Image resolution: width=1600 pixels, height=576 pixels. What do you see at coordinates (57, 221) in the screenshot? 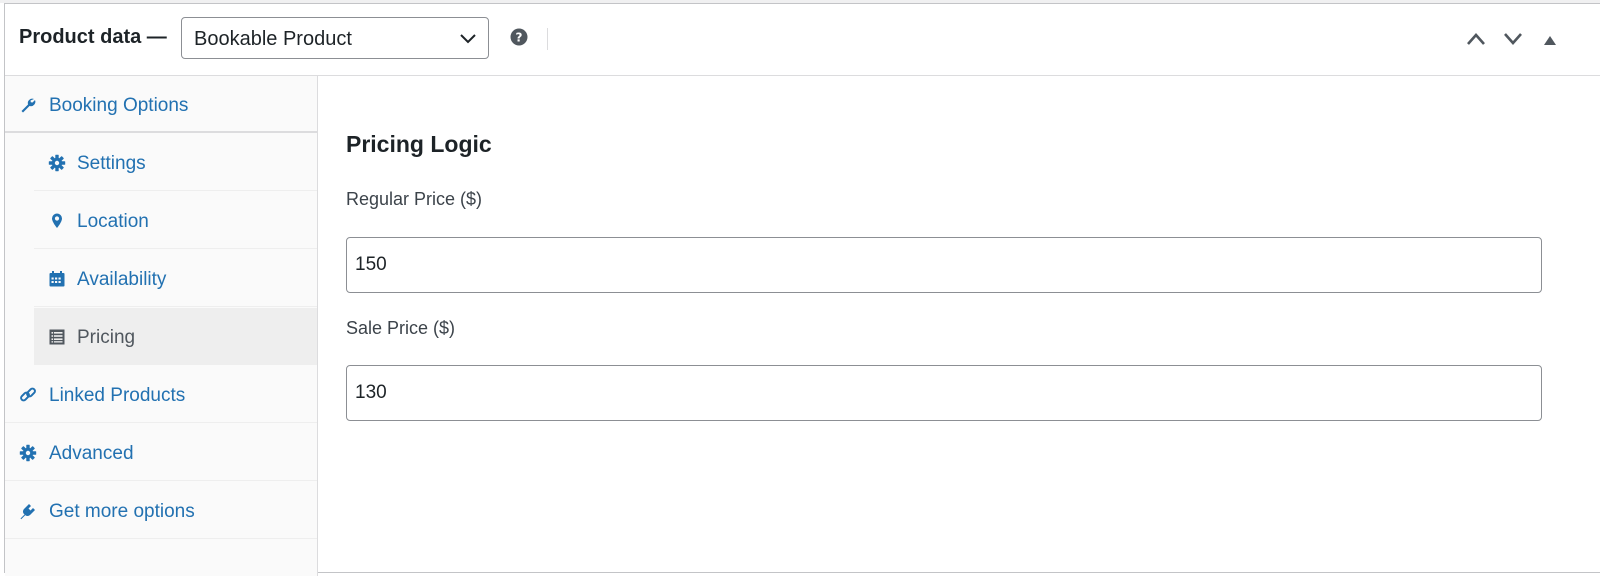
I see `location-pin-icon` at bounding box center [57, 221].